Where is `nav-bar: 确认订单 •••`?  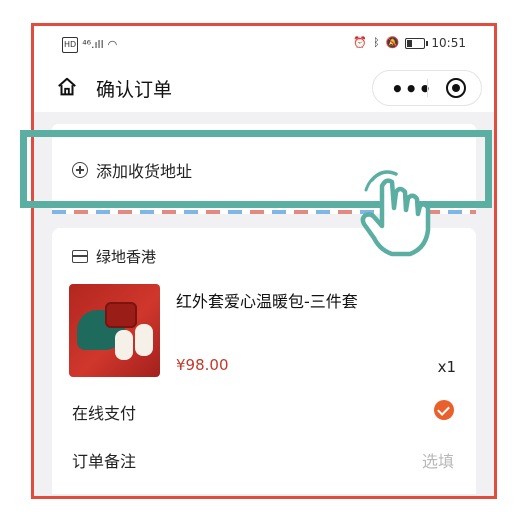
nav-bar: 确认订单 ••• is located at coordinates (264, 87).